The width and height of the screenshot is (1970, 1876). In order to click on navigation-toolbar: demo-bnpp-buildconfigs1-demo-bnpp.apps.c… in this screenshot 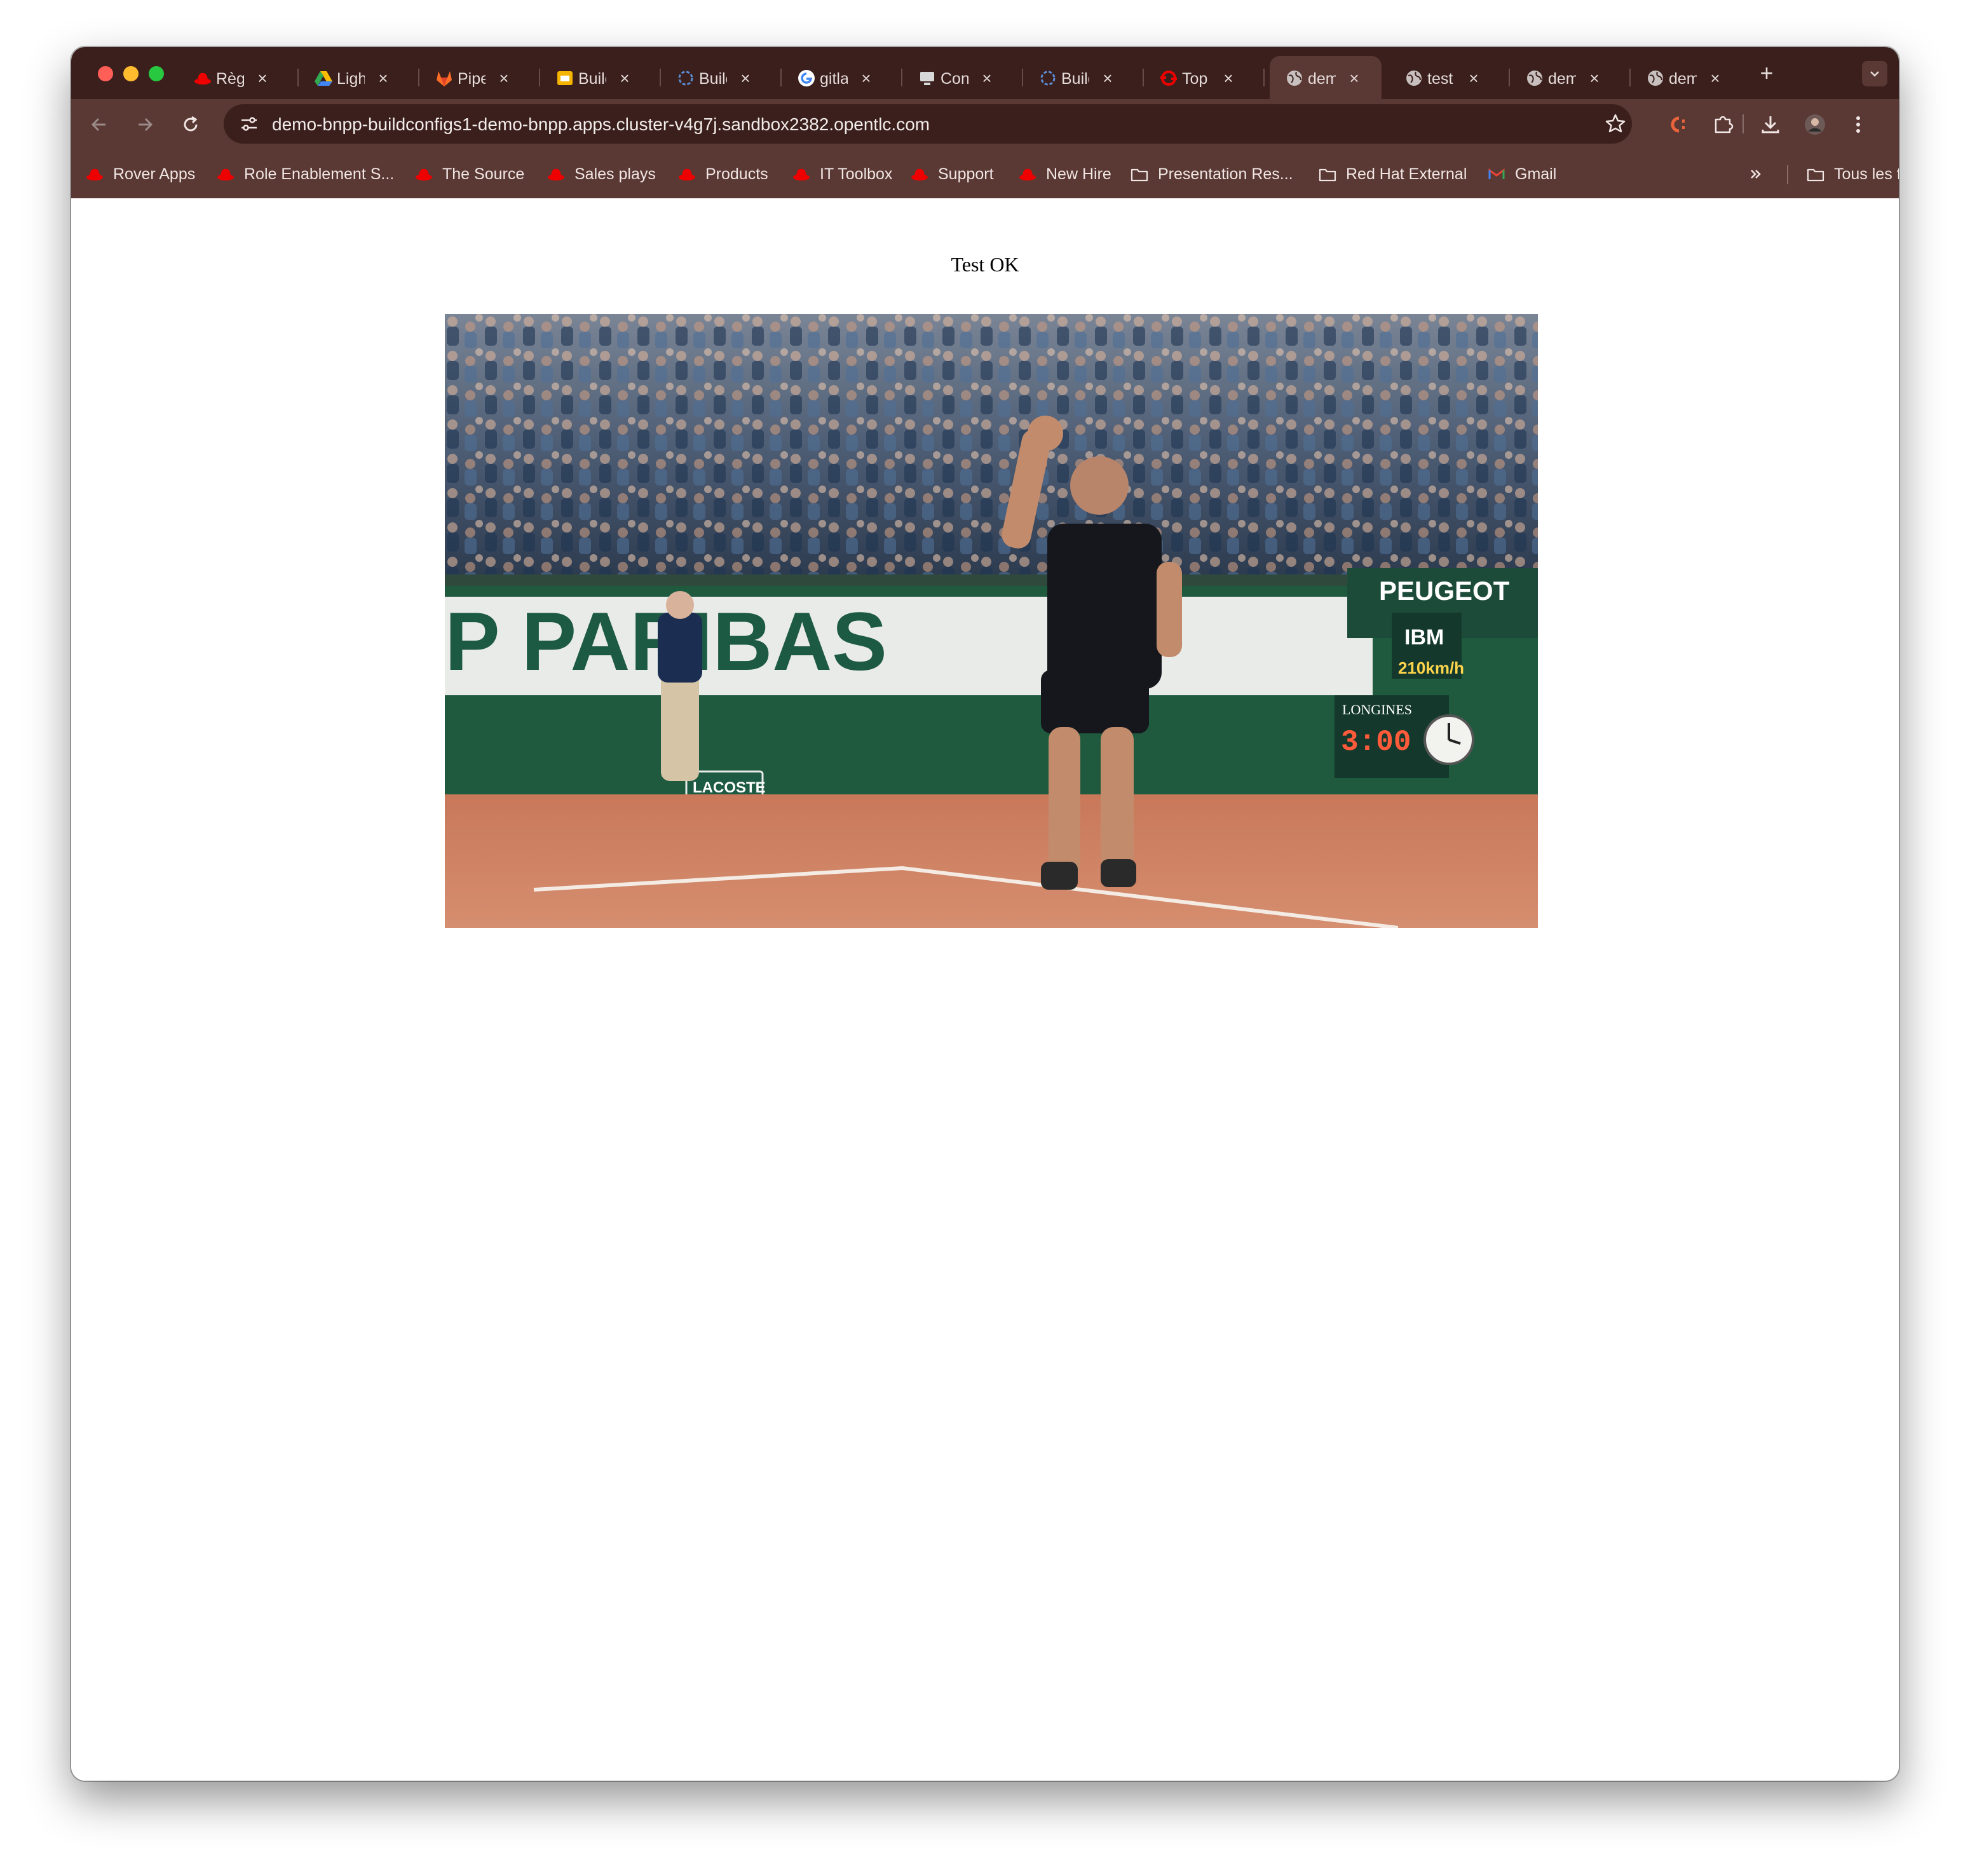, I will do `click(985, 124)`.